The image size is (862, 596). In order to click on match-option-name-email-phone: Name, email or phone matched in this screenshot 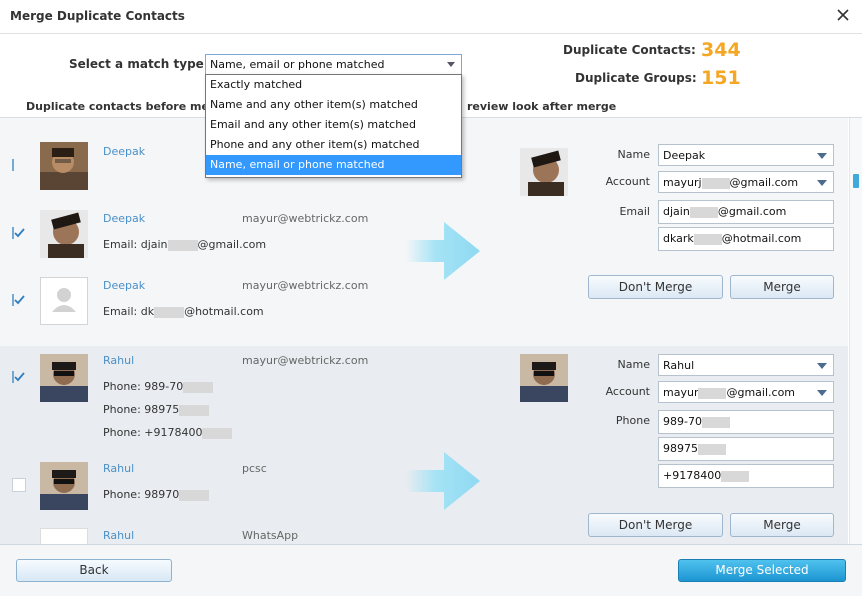, I will do `click(333, 165)`.